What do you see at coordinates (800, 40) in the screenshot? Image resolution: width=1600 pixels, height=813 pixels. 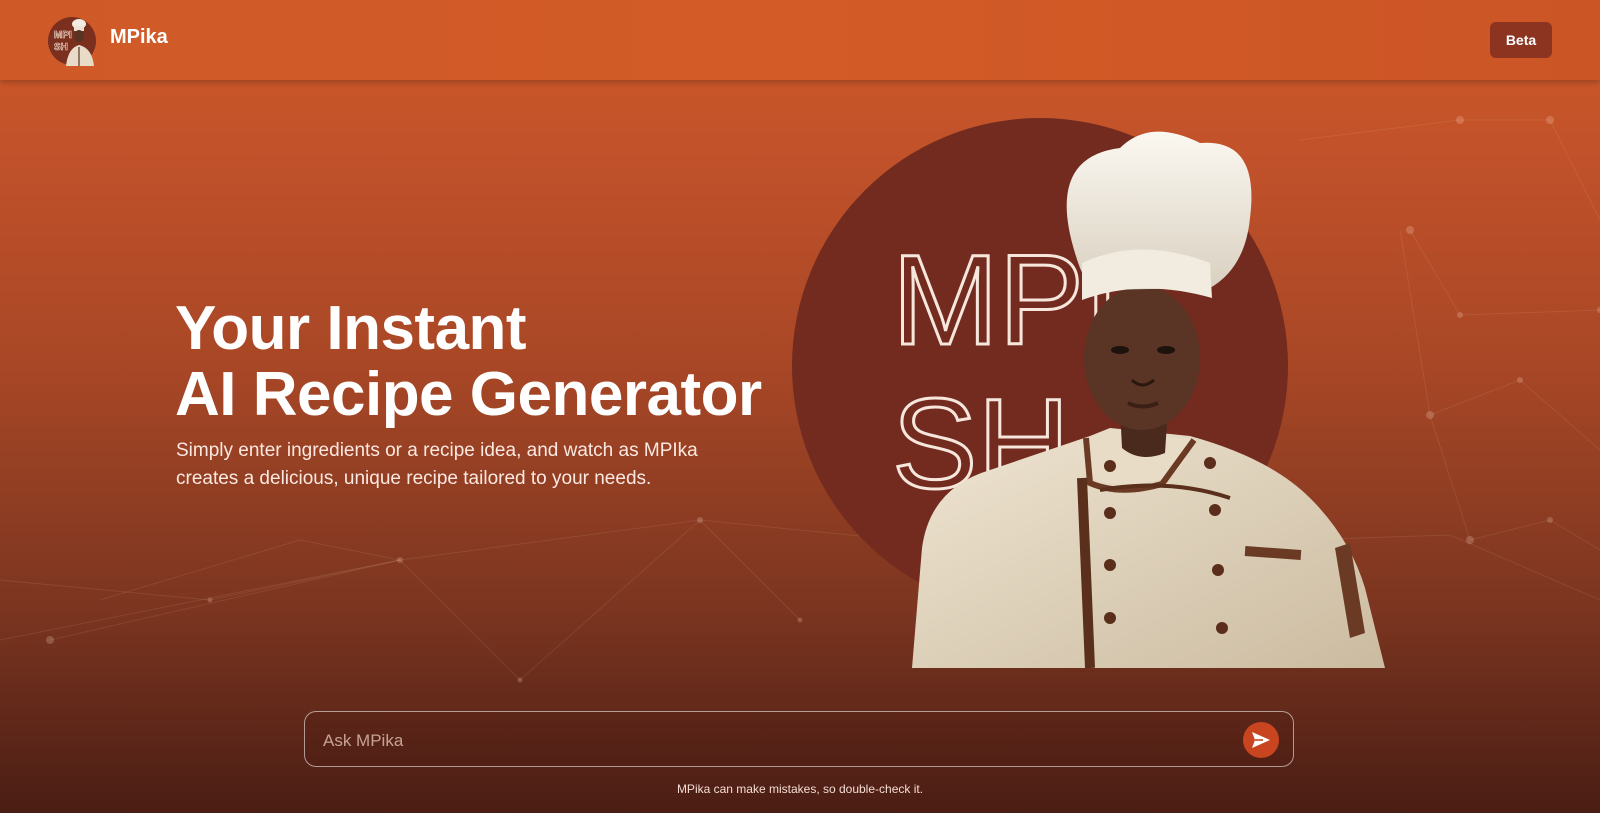 I see `top-navbar: MPI SH MPika Beta` at bounding box center [800, 40].